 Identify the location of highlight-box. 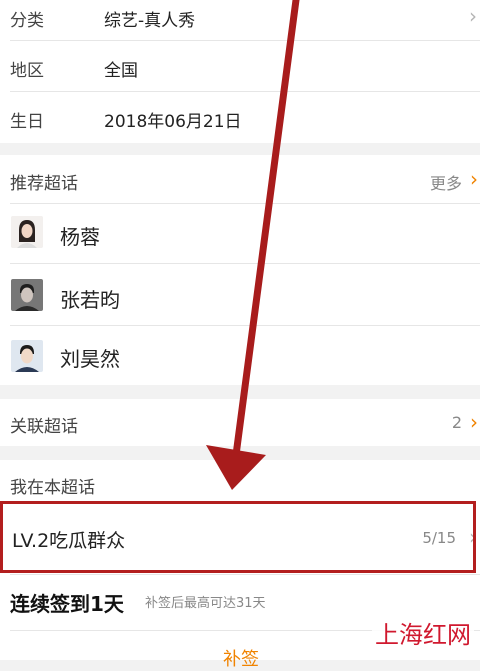
(238, 537).